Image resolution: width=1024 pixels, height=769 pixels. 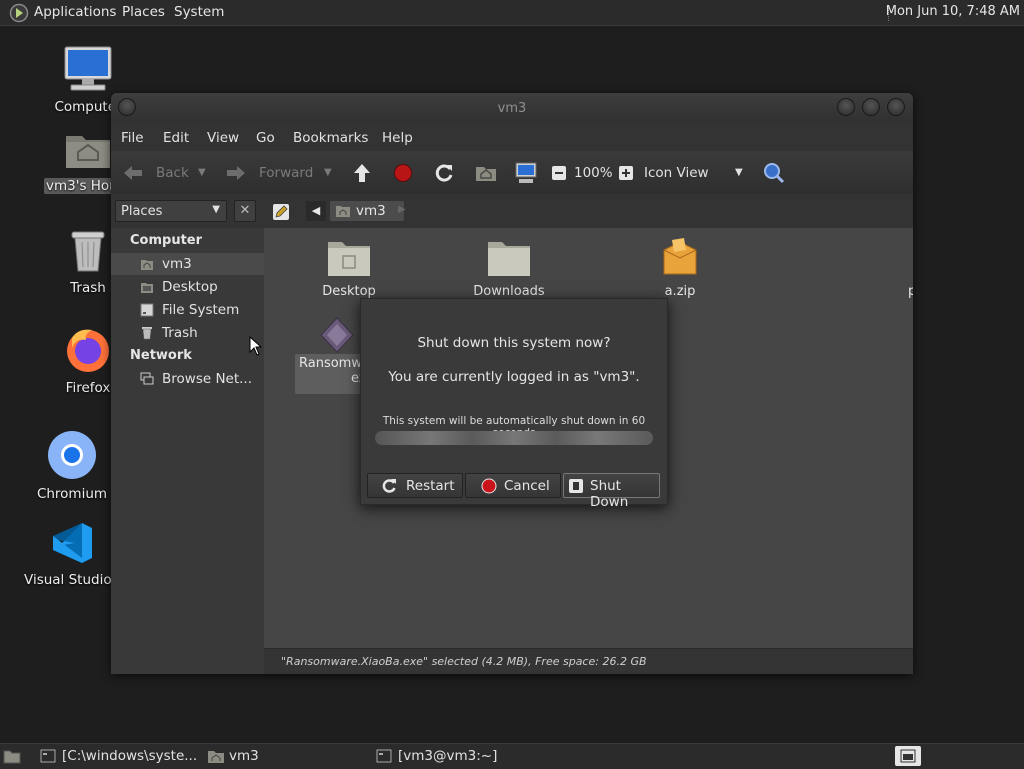 What do you see at coordinates (367, 211) in the screenshot?
I see `path-segment-vm3: vm3` at bounding box center [367, 211].